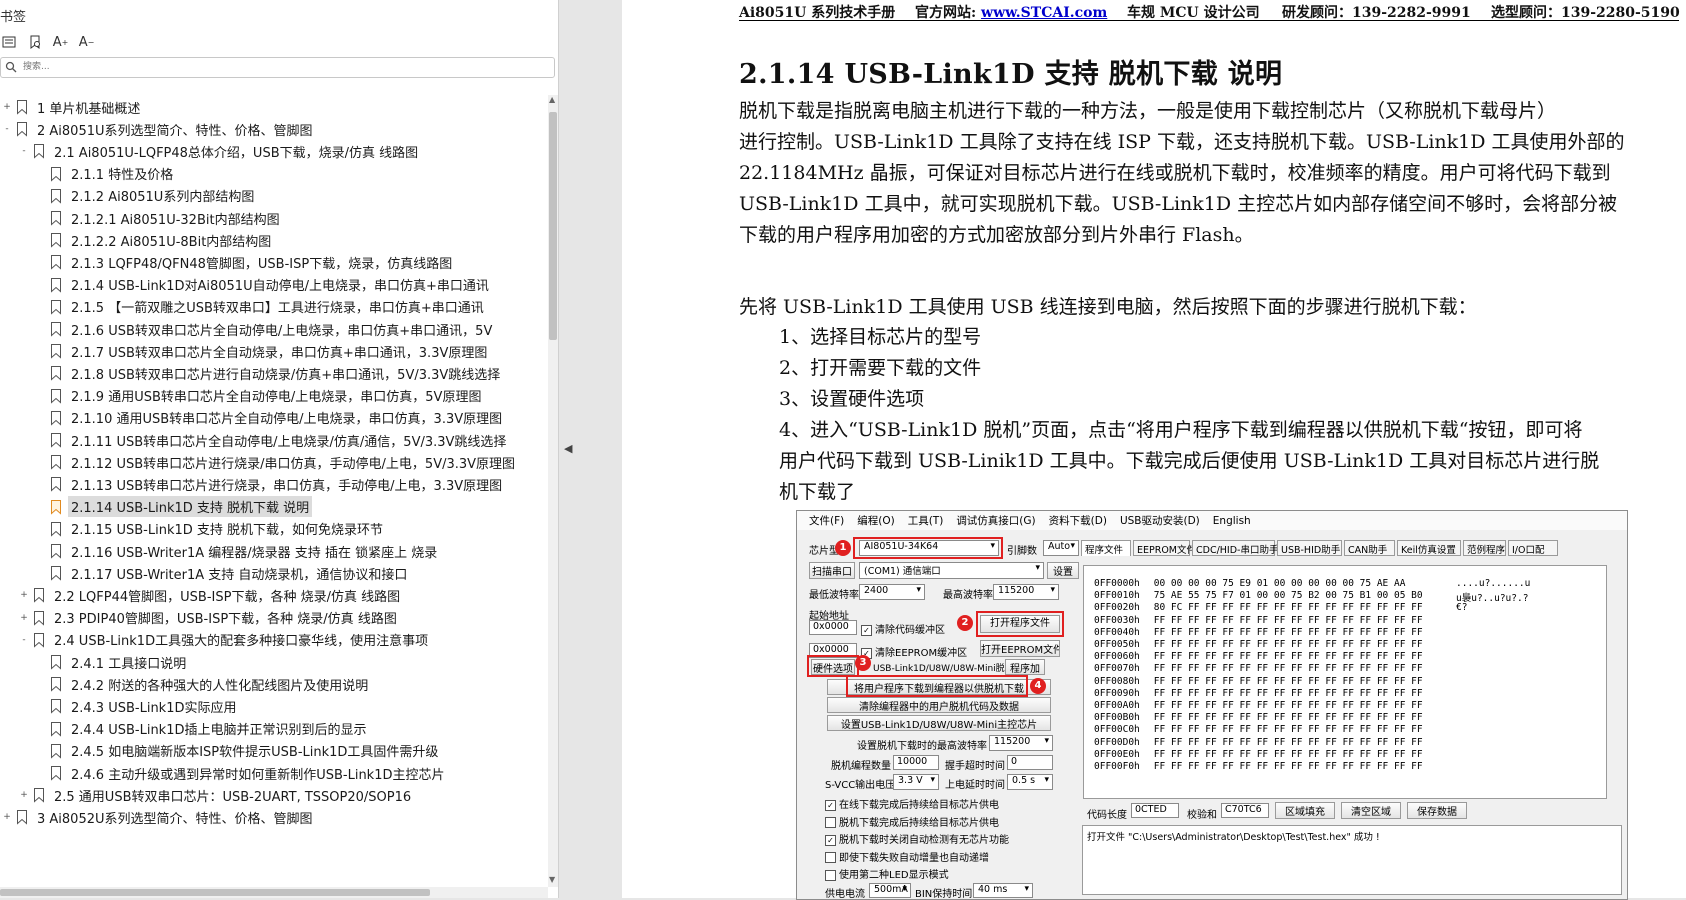 The image size is (1686, 900). What do you see at coordinates (34, 42) in the screenshot?
I see `bookmark-search-icon` at bounding box center [34, 42].